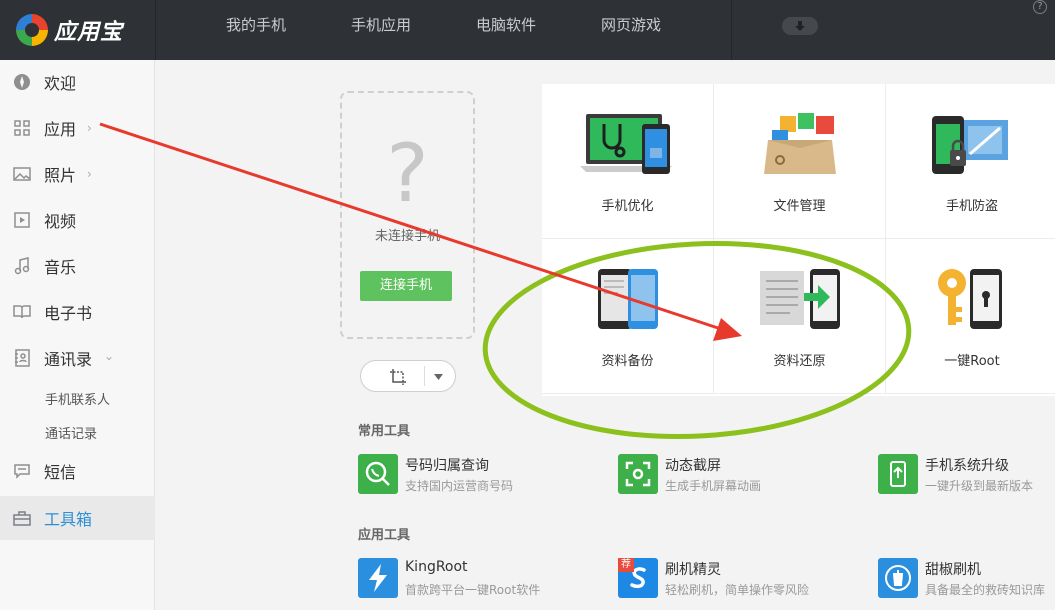 The width and height of the screenshot is (1055, 610). I want to click on compass-icon, so click(22, 82).